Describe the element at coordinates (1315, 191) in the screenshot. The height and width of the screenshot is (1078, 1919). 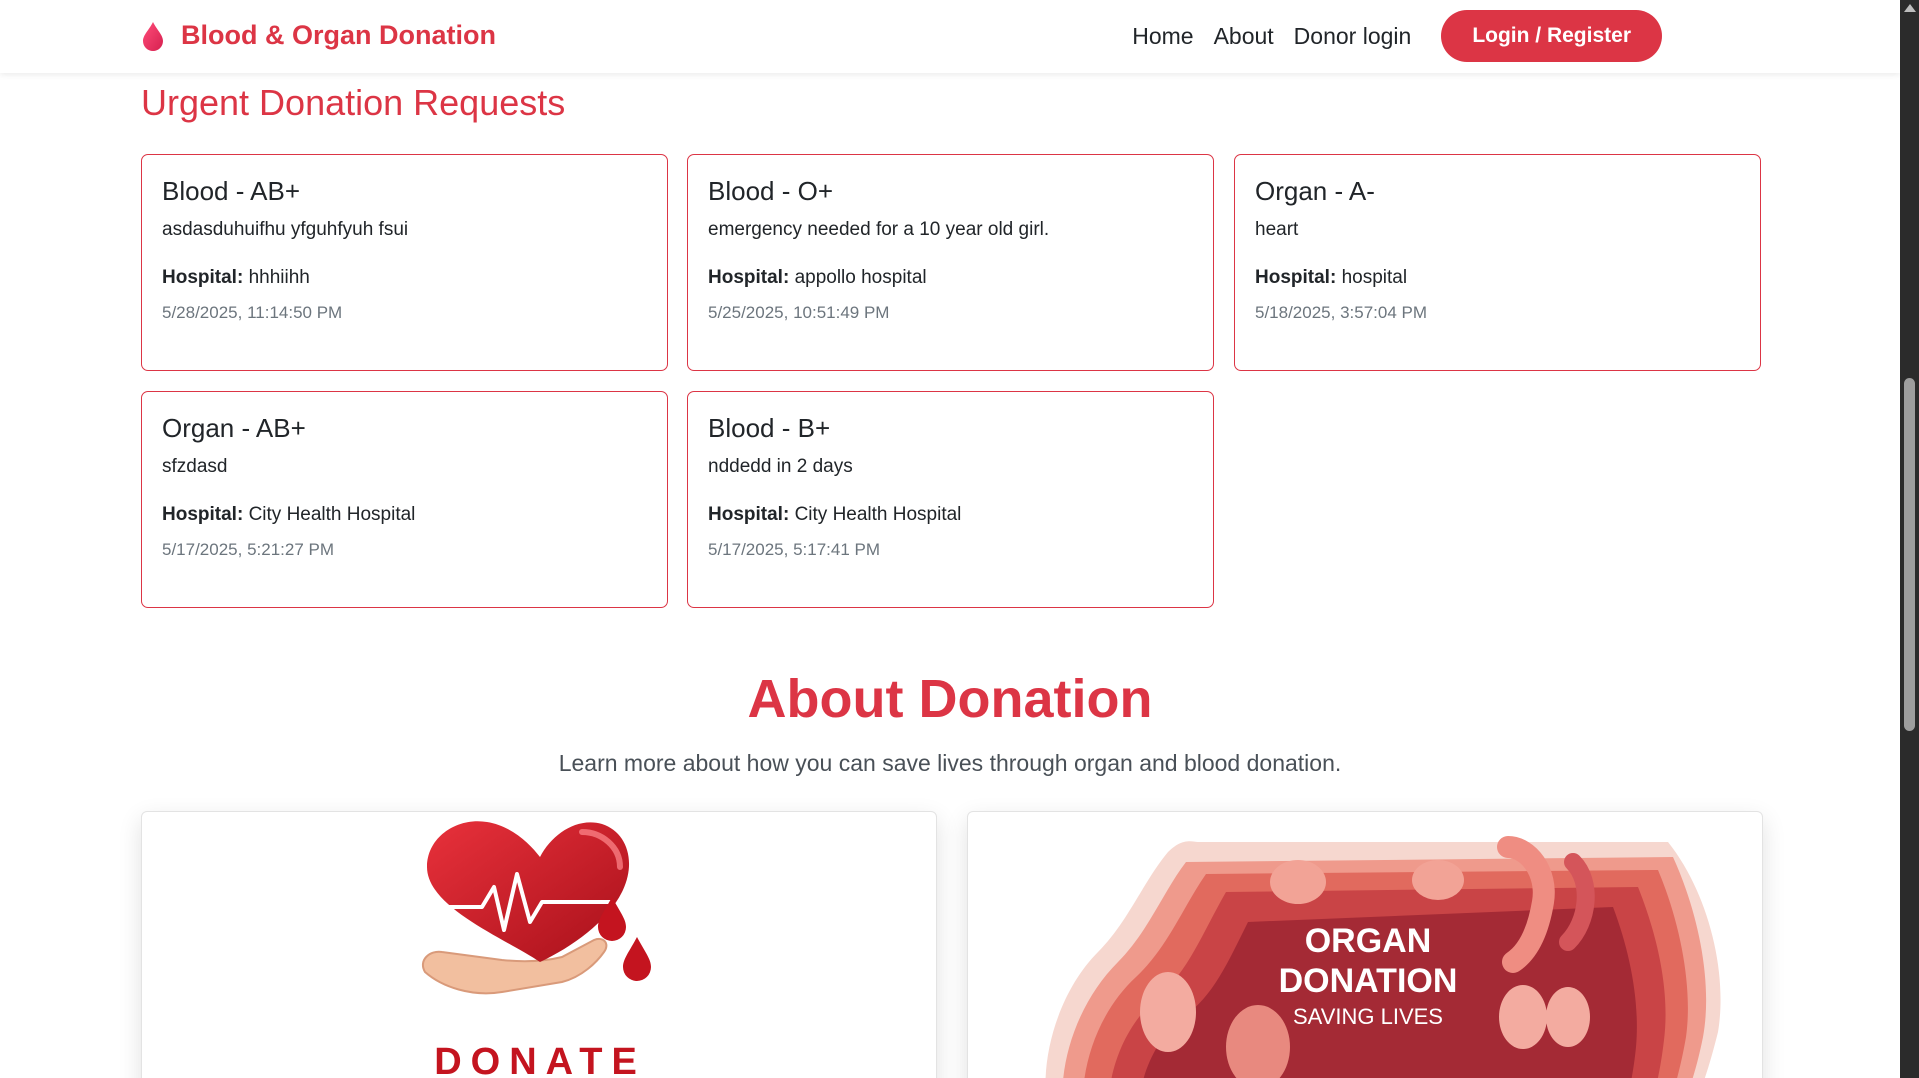
I see `request-title: Organ - A-` at that location.